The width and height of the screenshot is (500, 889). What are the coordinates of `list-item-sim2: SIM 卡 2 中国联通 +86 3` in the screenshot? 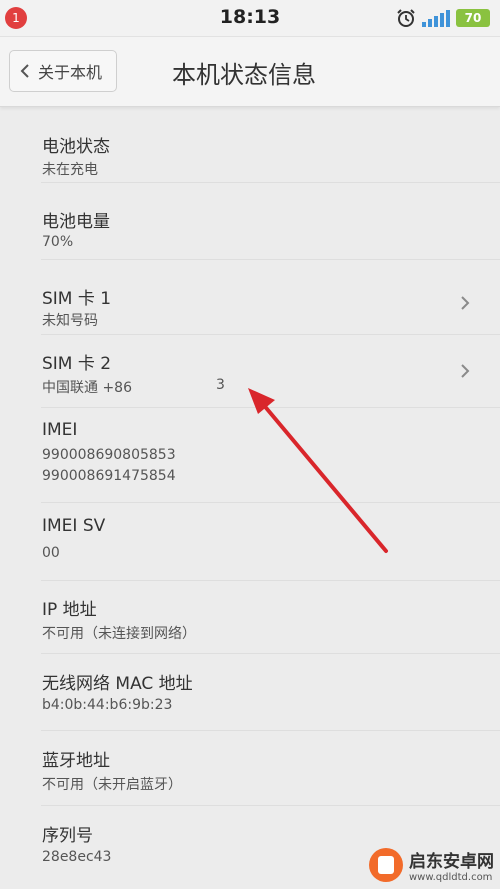 It's located at (270, 371).